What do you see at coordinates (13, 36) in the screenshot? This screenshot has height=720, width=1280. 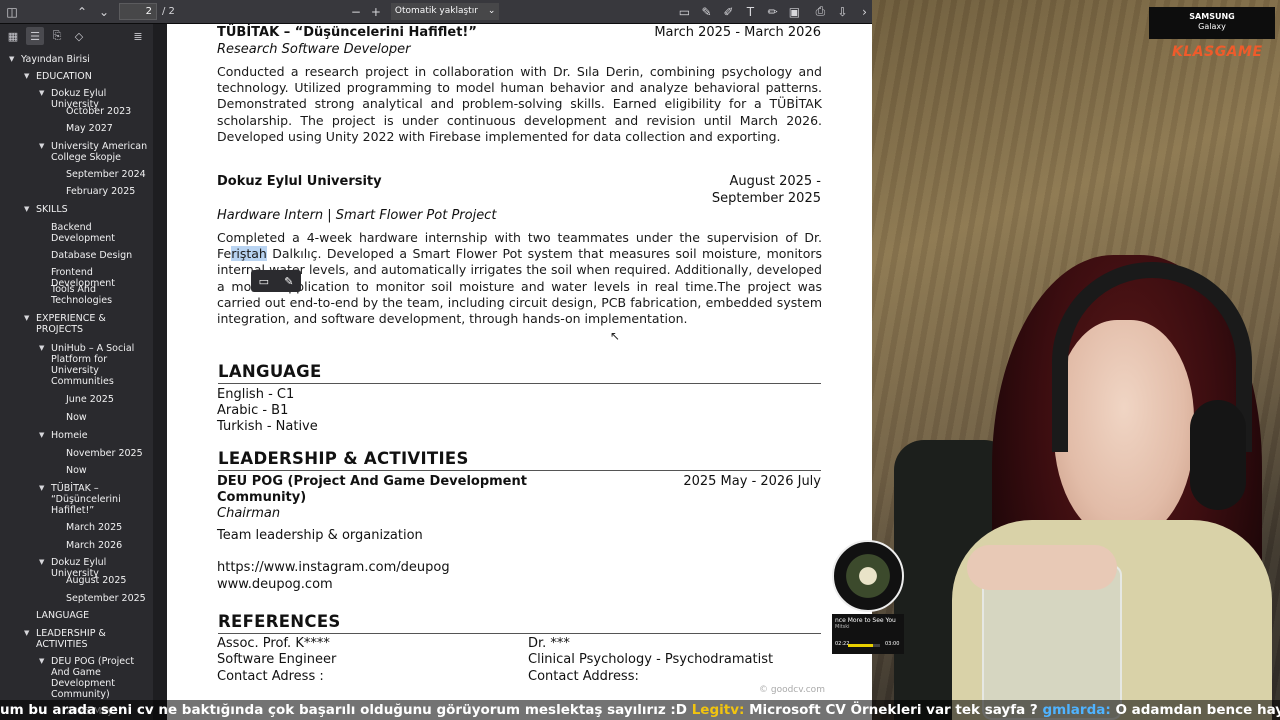 I see `thumbnails-icon: ▦` at bounding box center [13, 36].